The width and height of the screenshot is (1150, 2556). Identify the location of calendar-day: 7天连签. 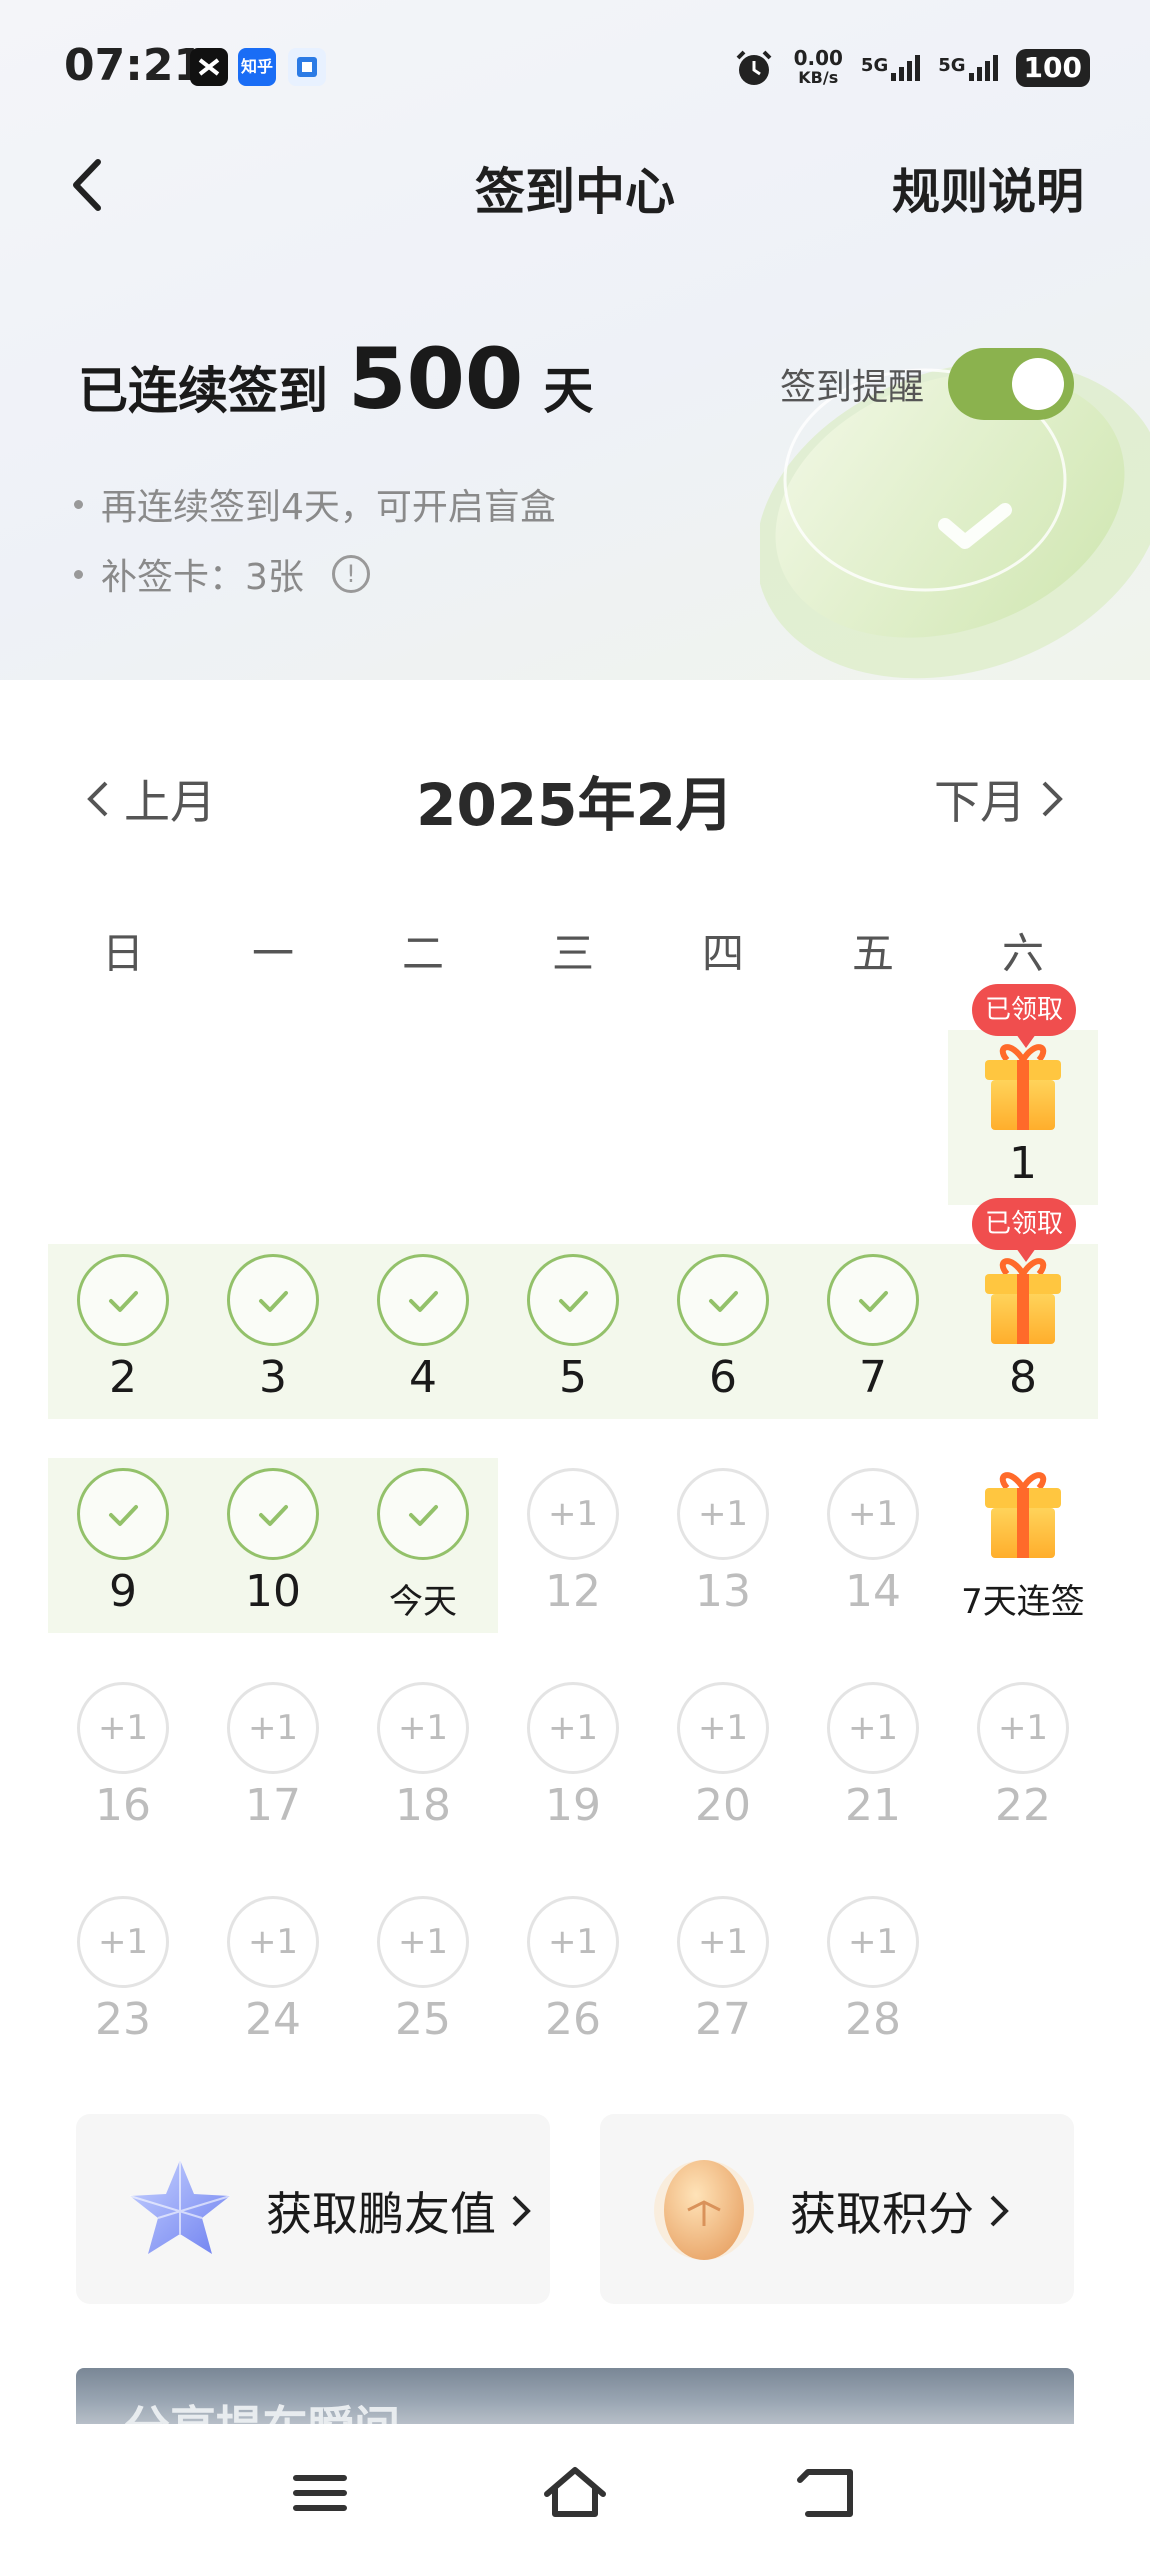
(1023, 1543).